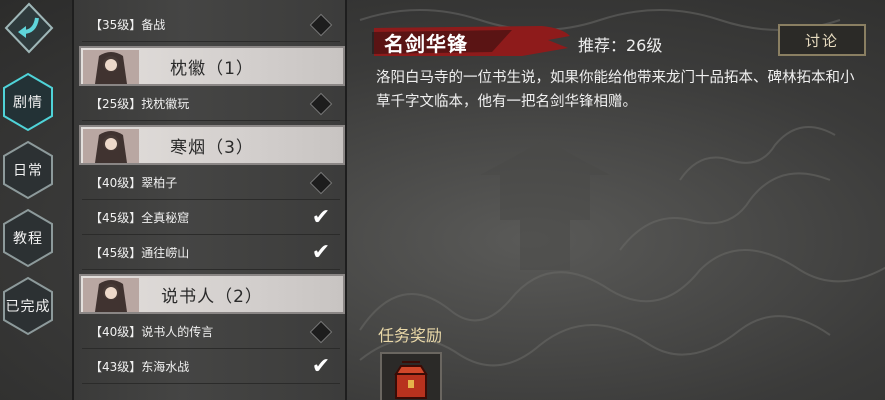 The width and height of the screenshot is (885, 400). I want to click on quest-title: 名剑华锋, so click(426, 44).